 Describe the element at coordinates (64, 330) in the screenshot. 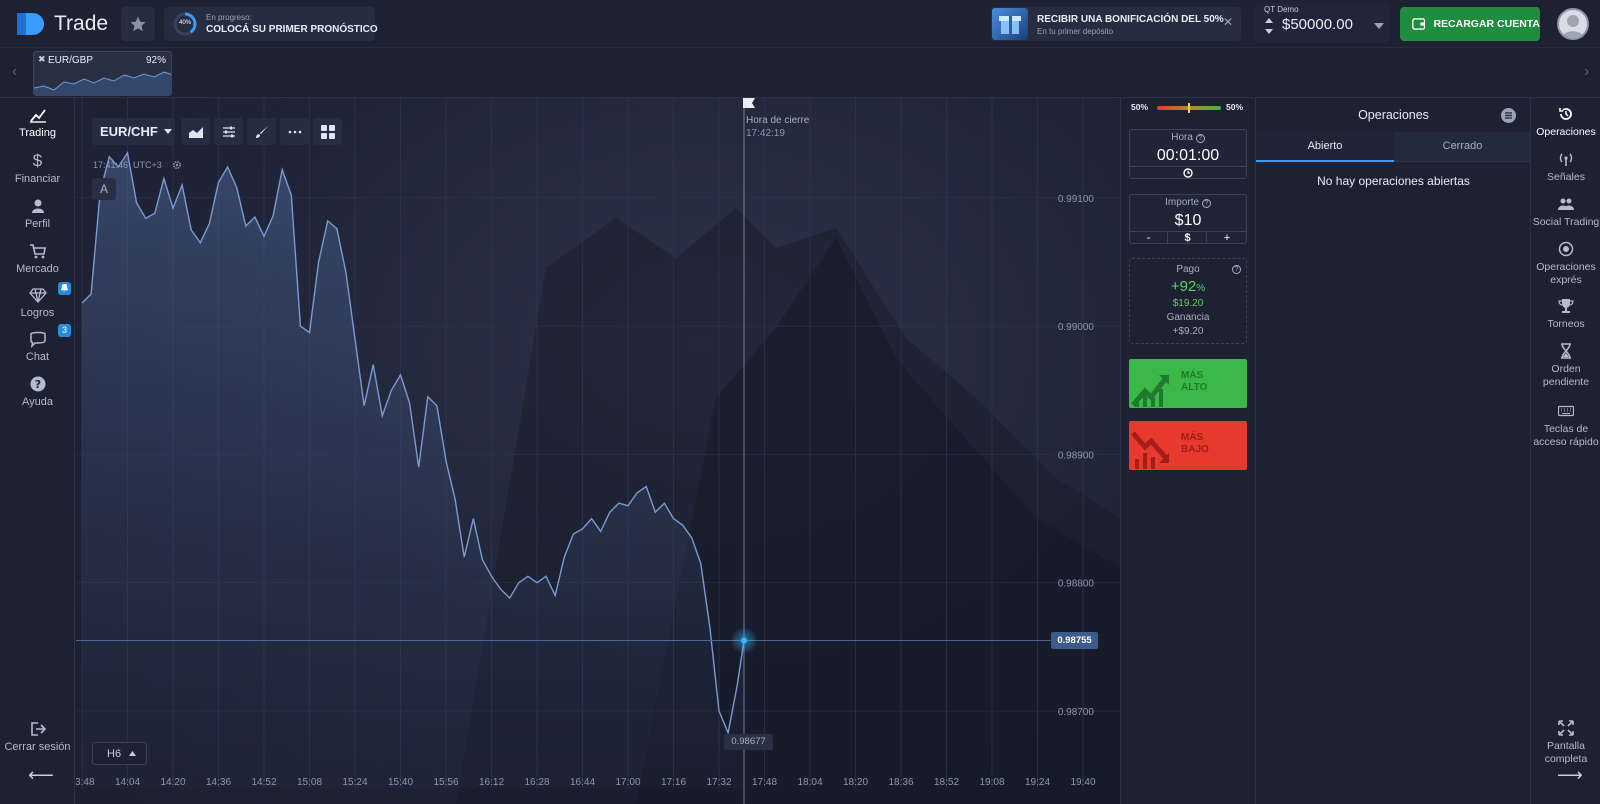

I see `chat-count-badge: 3` at that location.